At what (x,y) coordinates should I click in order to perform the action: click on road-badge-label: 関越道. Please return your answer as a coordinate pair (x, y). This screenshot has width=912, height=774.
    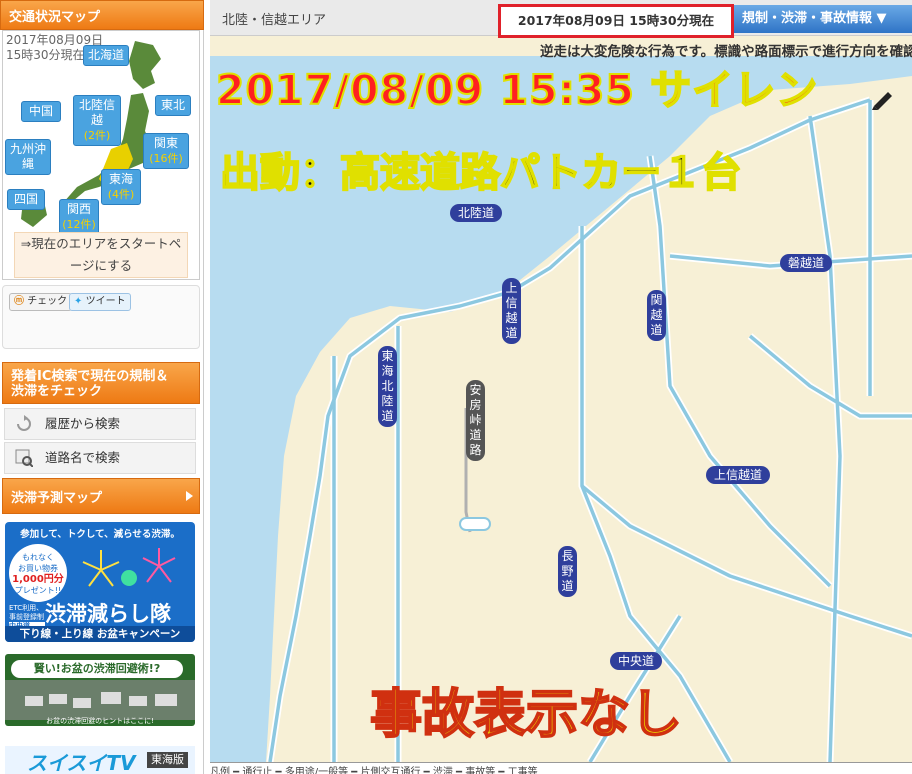
    Looking at the image, I should click on (656, 315).